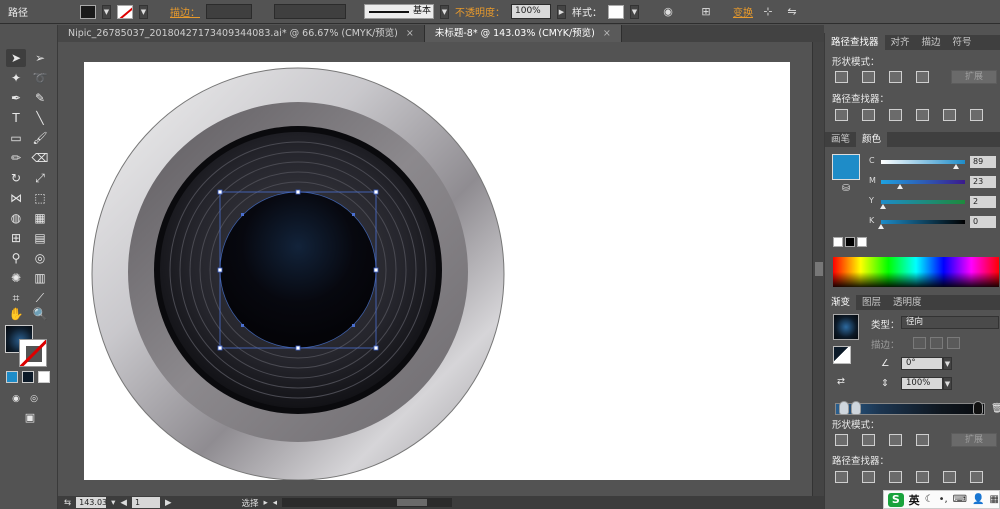 This screenshot has width=1000, height=509. I want to click on mesh-tool-icon: ⊞, so click(16, 238).